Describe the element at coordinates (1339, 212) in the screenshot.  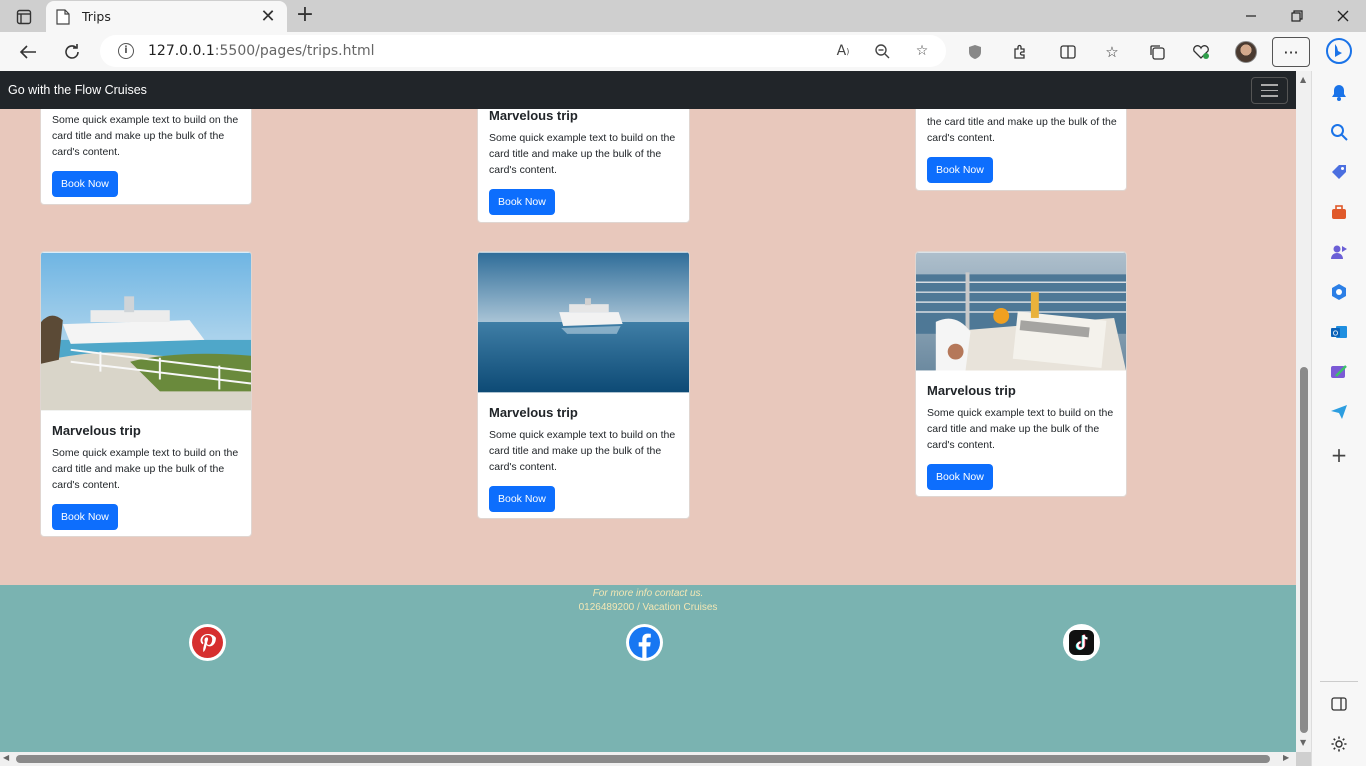
I see `tools-briefcase-icon` at that location.